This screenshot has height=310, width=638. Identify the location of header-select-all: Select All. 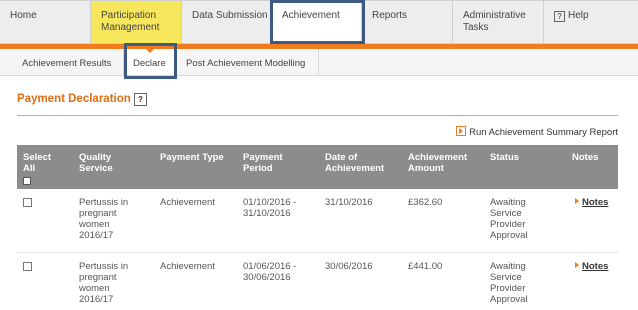
(43, 168).